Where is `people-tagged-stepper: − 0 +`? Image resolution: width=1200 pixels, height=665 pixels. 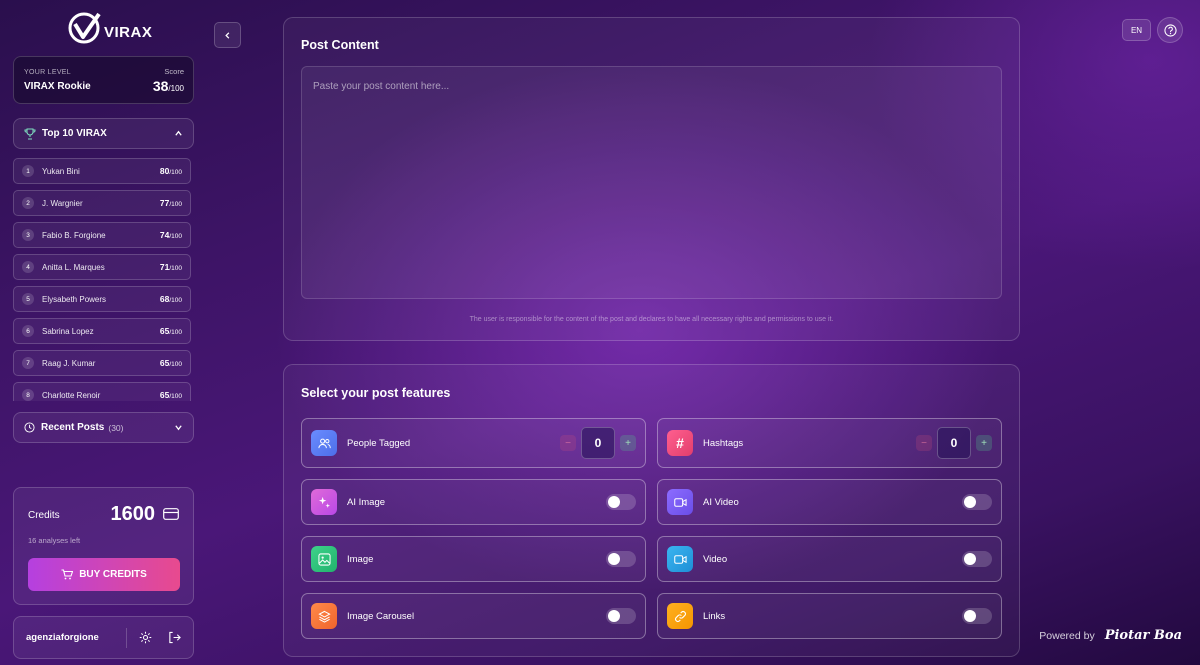
people-tagged-stepper: − 0 + is located at coordinates (598, 443).